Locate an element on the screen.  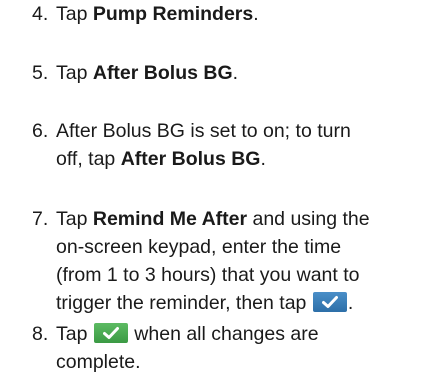
step-line: trigger the reminder, then tap . is located at coordinates (229, 303).